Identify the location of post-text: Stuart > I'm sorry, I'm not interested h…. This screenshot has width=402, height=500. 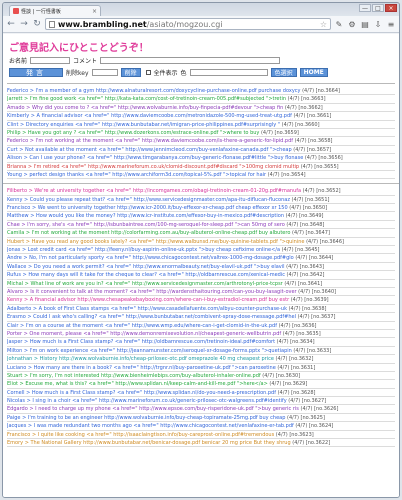
(134, 375).